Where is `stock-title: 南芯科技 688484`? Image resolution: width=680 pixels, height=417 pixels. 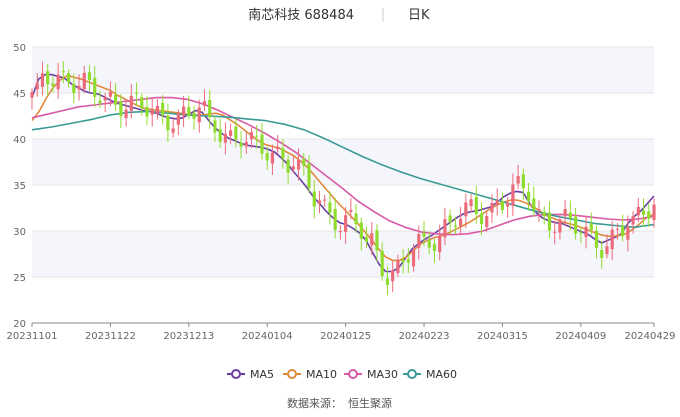
stock-title: 南芯科技 688484 is located at coordinates (301, 15).